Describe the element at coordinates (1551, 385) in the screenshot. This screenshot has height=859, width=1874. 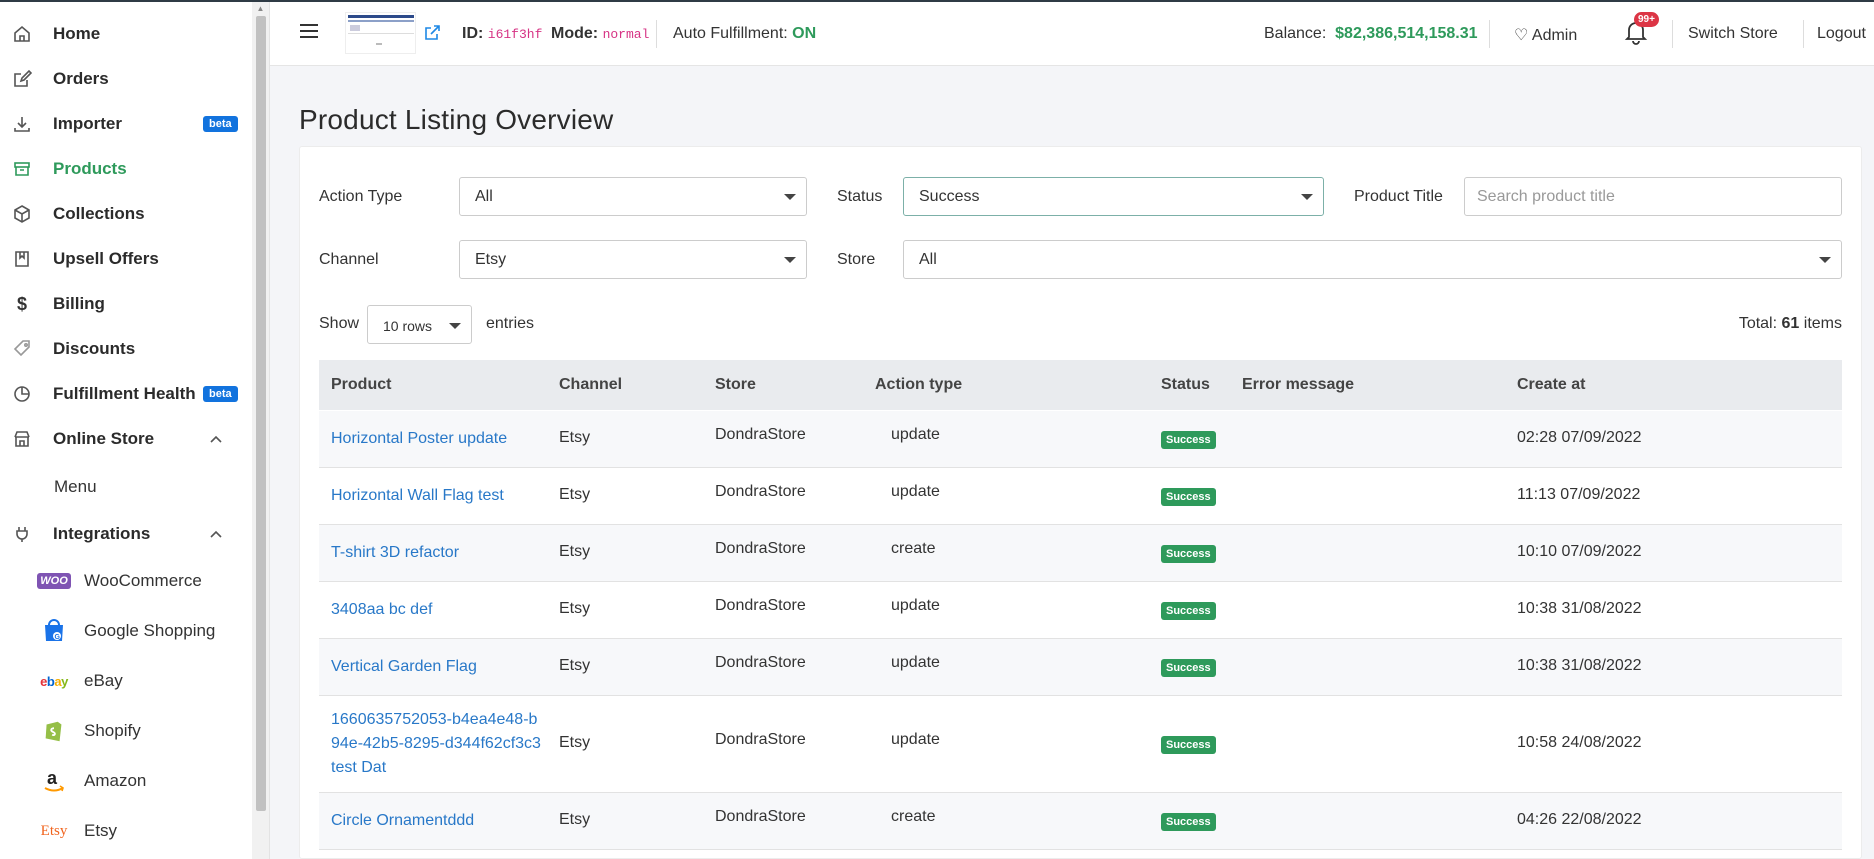
I see `column-header-create-at: Create at` at that location.